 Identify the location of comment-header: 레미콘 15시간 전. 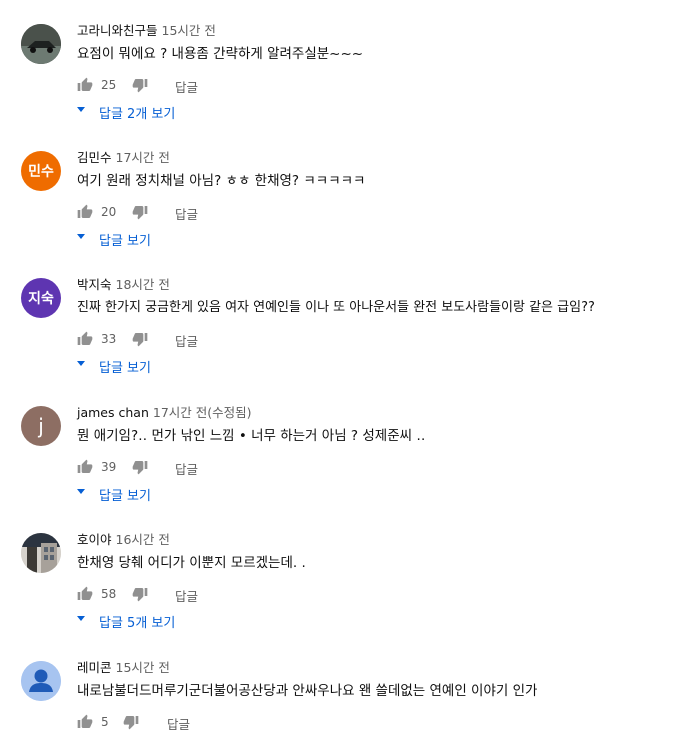
(123, 666).